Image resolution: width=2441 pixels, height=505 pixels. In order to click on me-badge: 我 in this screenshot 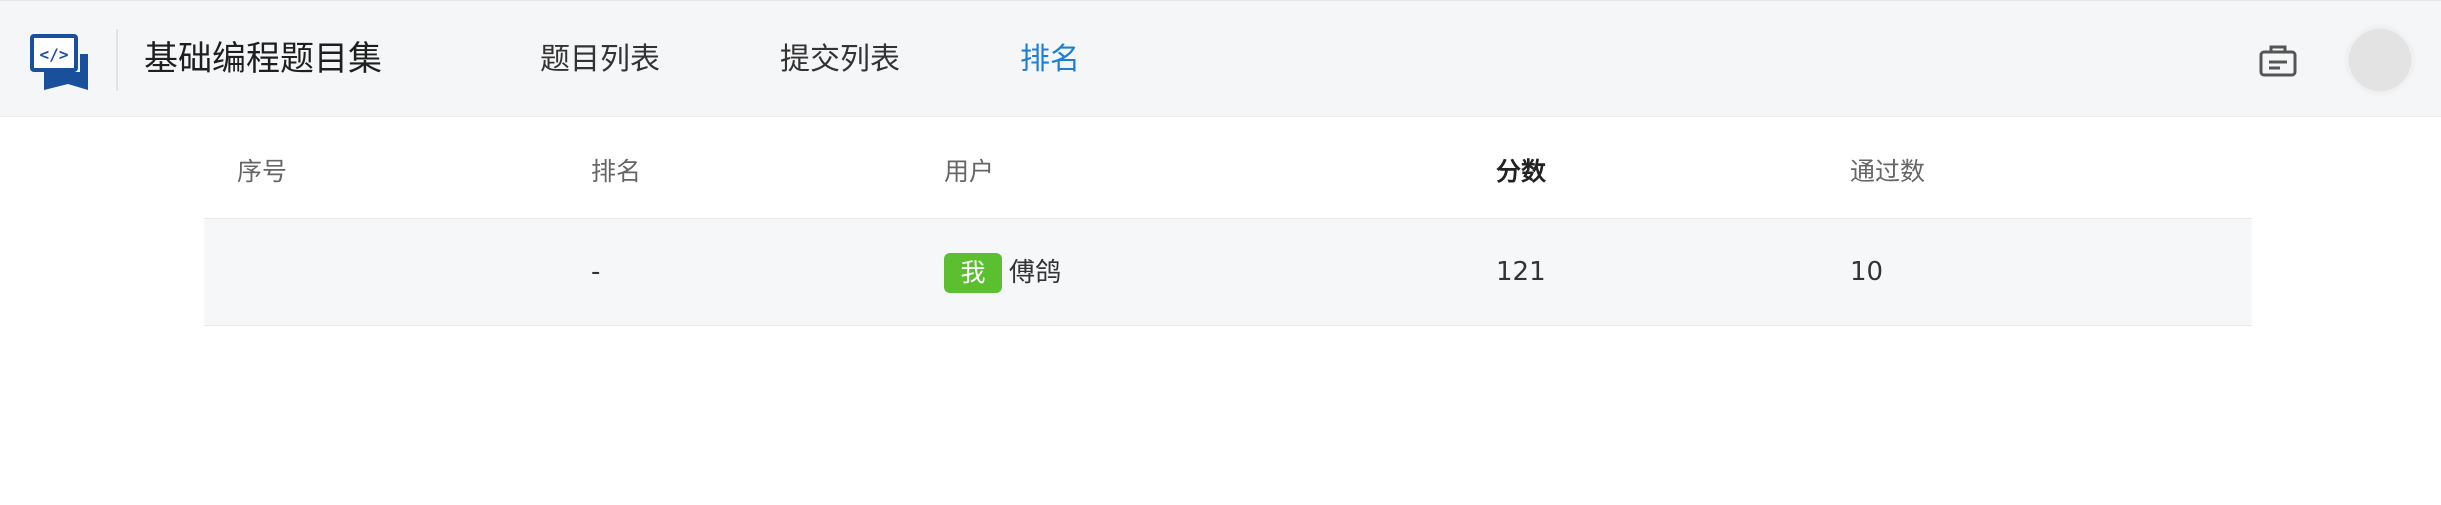, I will do `click(973, 272)`.